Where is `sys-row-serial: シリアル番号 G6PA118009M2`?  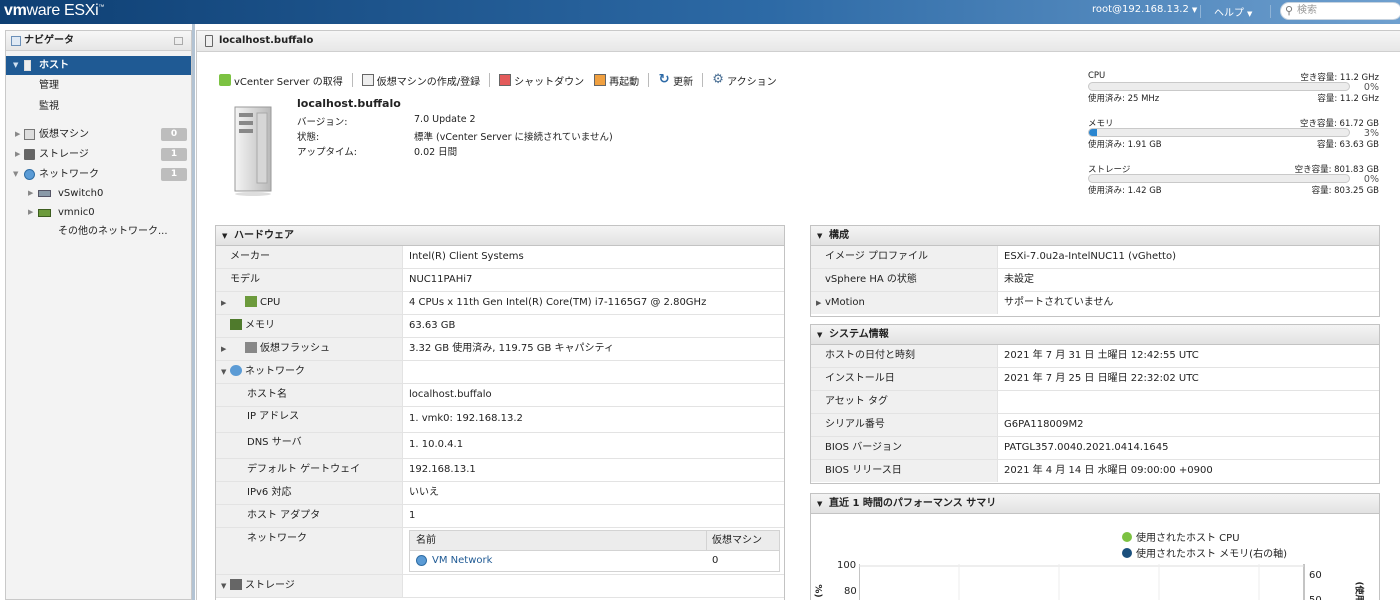 sys-row-serial: シリアル番号 G6PA118009M2 is located at coordinates (1095, 425).